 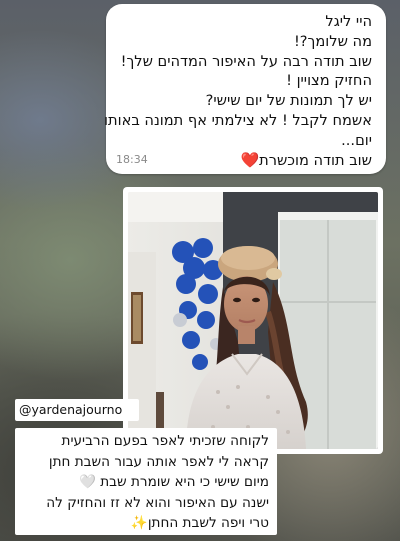 I want to click on message-timestamp: 18:34, so click(x=132, y=159).